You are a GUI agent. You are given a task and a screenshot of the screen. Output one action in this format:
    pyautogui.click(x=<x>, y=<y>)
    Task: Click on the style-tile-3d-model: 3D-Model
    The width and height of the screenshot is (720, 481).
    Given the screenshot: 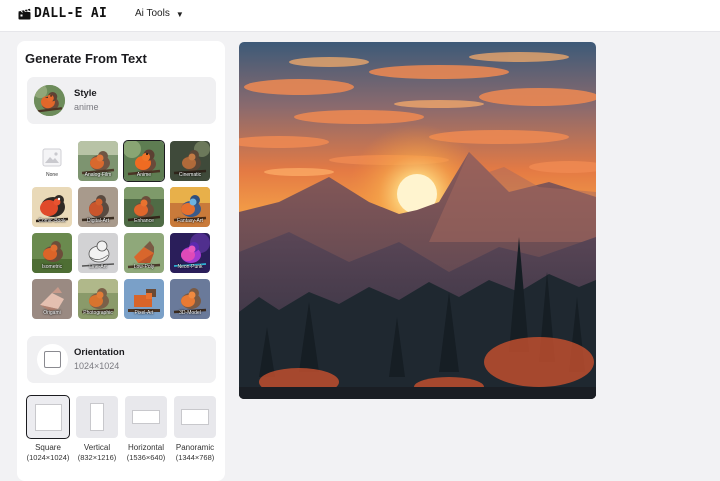 What is the action you would take?
    pyautogui.click(x=190, y=299)
    